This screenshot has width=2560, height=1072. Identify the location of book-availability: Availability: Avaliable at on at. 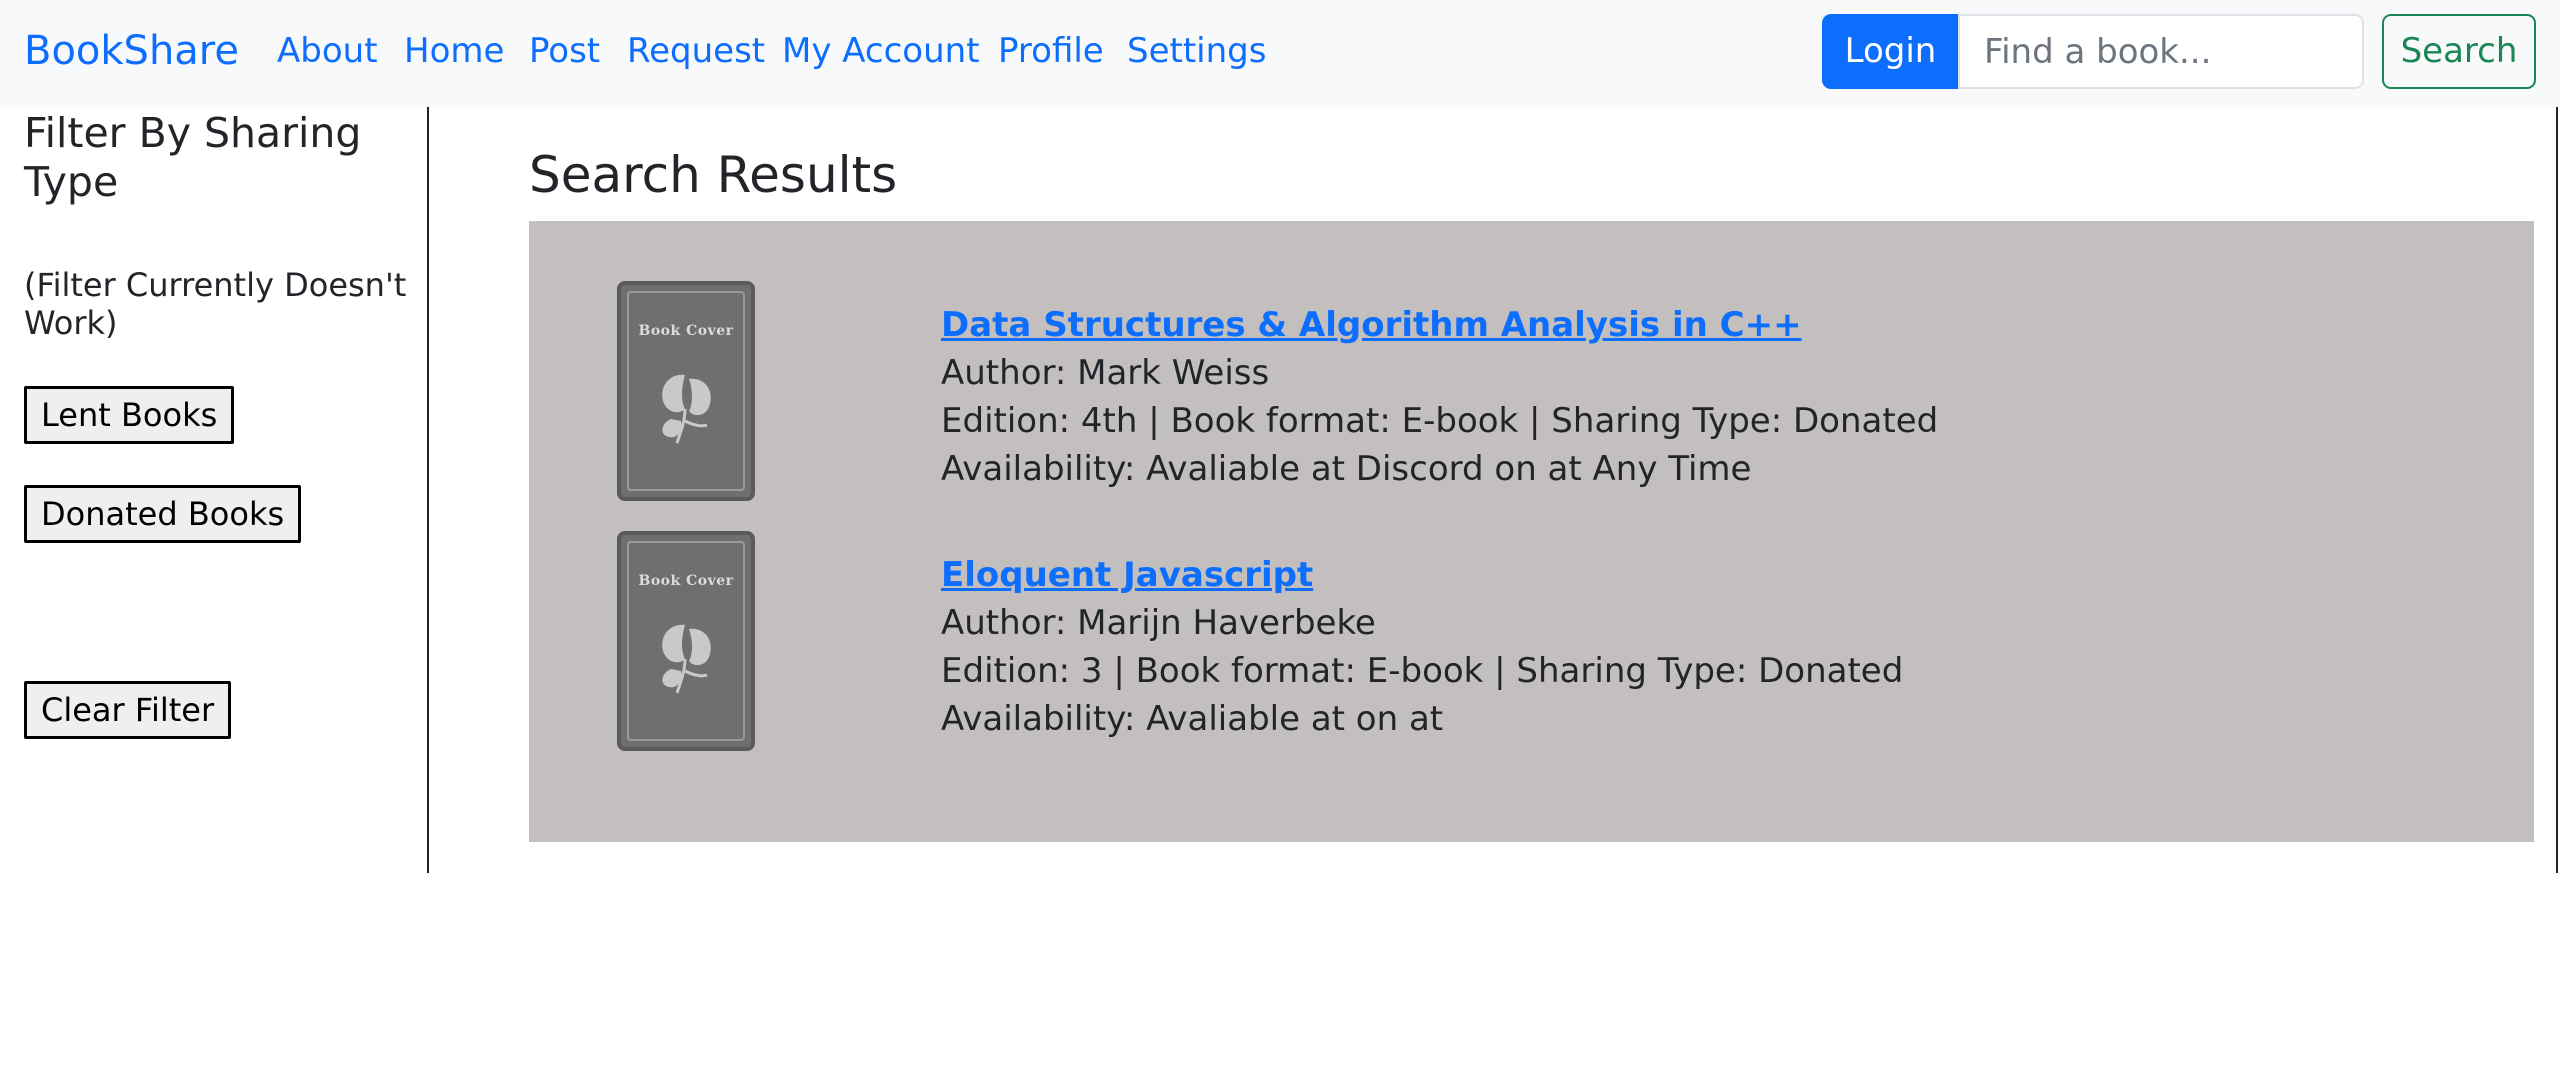
(1192, 719).